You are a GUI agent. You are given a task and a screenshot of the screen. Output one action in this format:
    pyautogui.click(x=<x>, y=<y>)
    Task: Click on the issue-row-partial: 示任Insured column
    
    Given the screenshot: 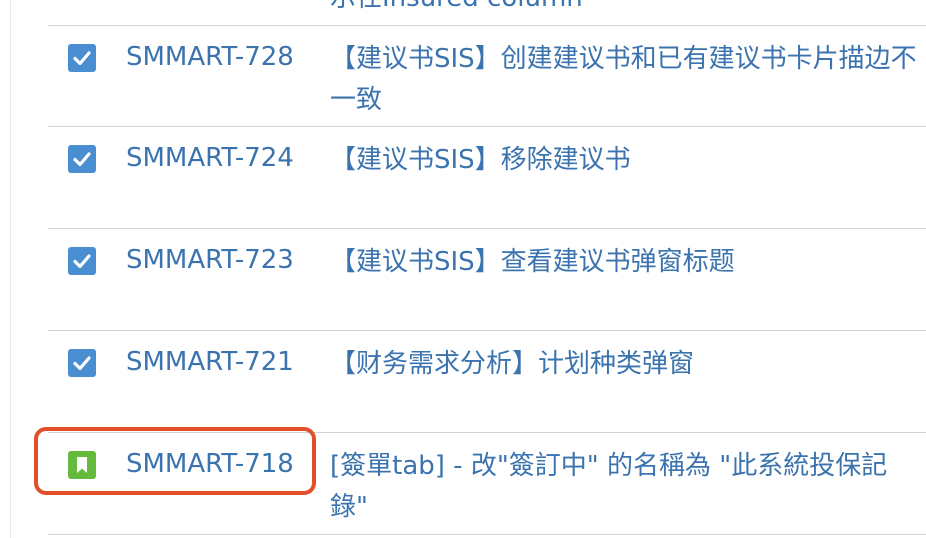 What is the action you would take?
    pyautogui.click(x=487, y=13)
    